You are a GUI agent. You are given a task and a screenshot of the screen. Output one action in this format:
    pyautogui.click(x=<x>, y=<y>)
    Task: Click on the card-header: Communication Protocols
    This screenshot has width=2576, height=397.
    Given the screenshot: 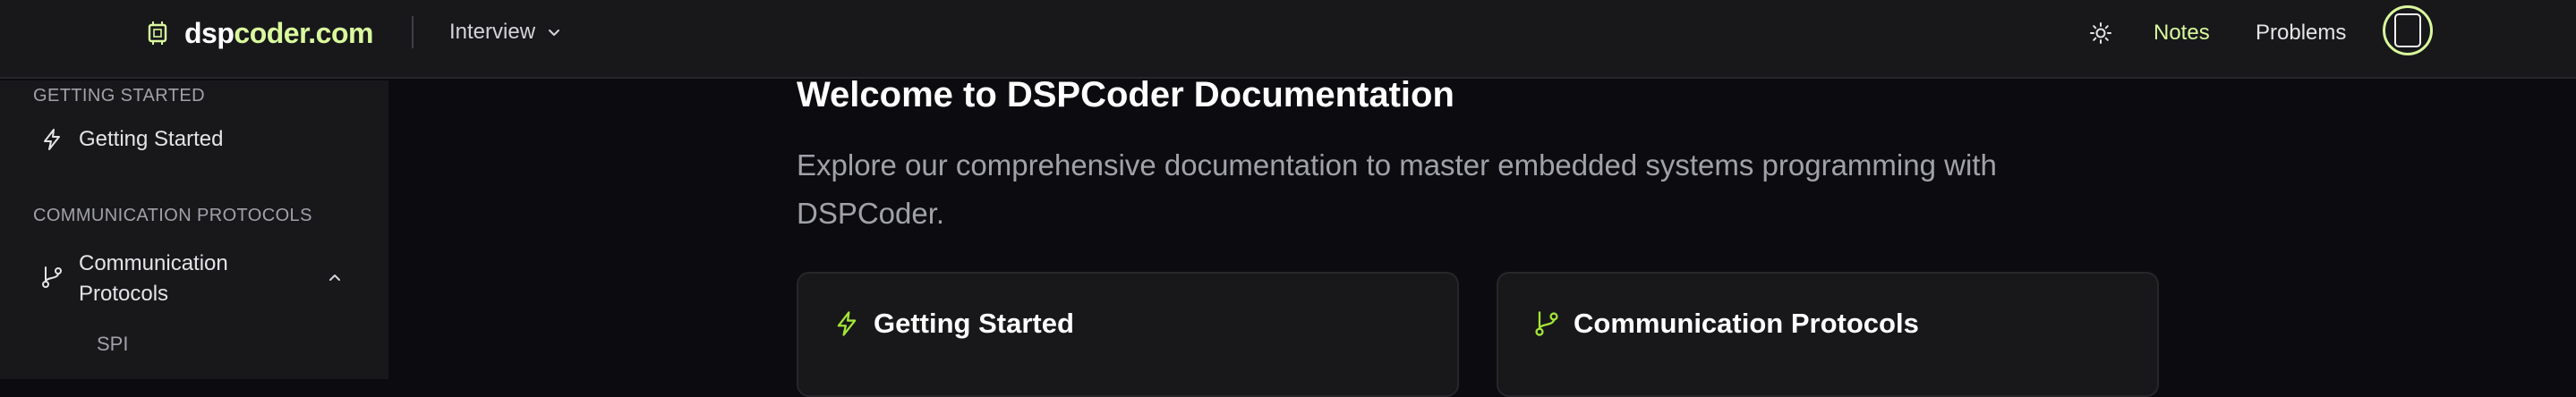 What is the action you would take?
    pyautogui.click(x=1725, y=324)
    